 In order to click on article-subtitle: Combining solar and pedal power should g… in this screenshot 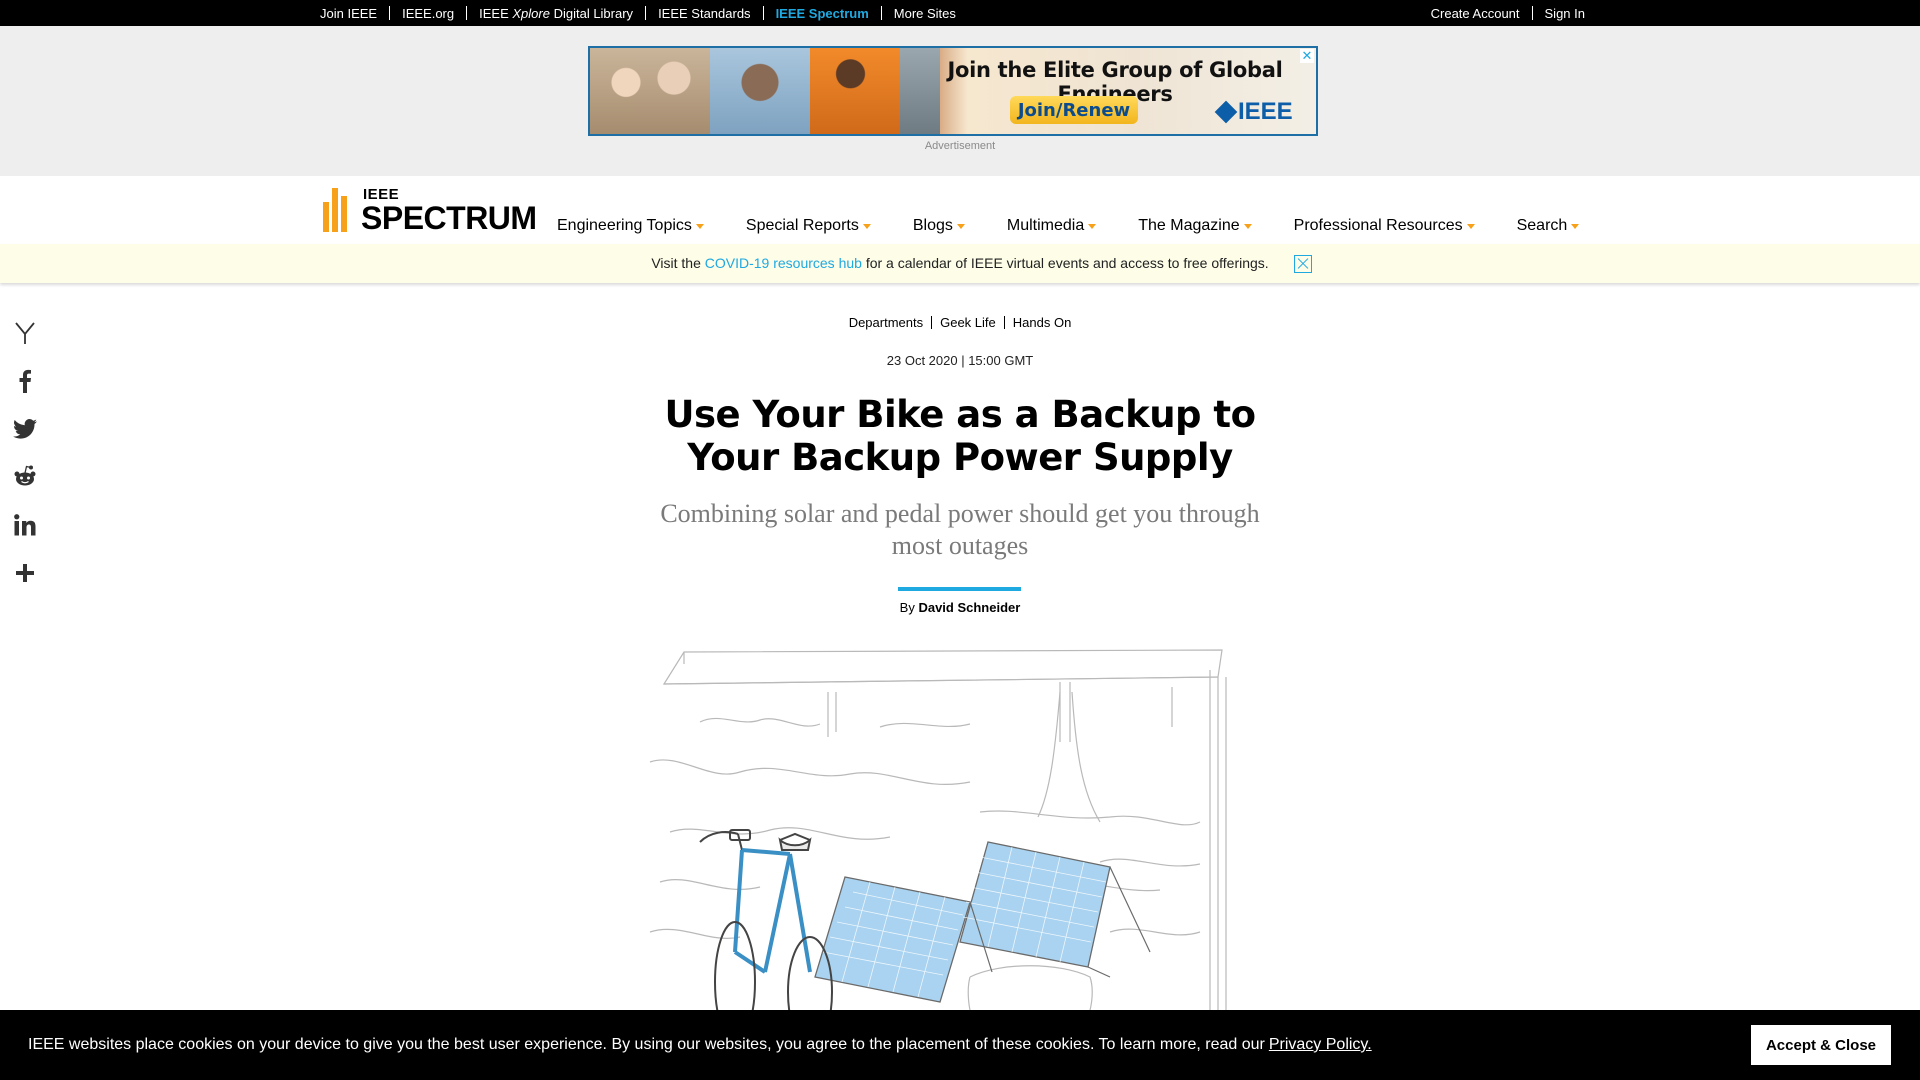, I will do `click(960, 529)`.